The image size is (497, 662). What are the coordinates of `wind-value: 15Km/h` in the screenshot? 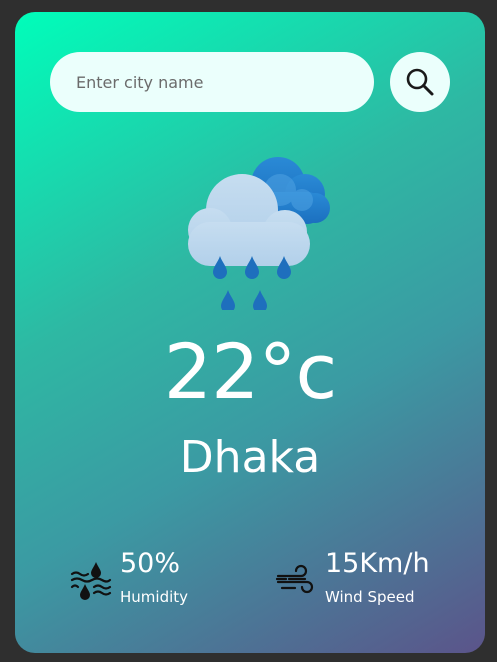 It's located at (377, 563).